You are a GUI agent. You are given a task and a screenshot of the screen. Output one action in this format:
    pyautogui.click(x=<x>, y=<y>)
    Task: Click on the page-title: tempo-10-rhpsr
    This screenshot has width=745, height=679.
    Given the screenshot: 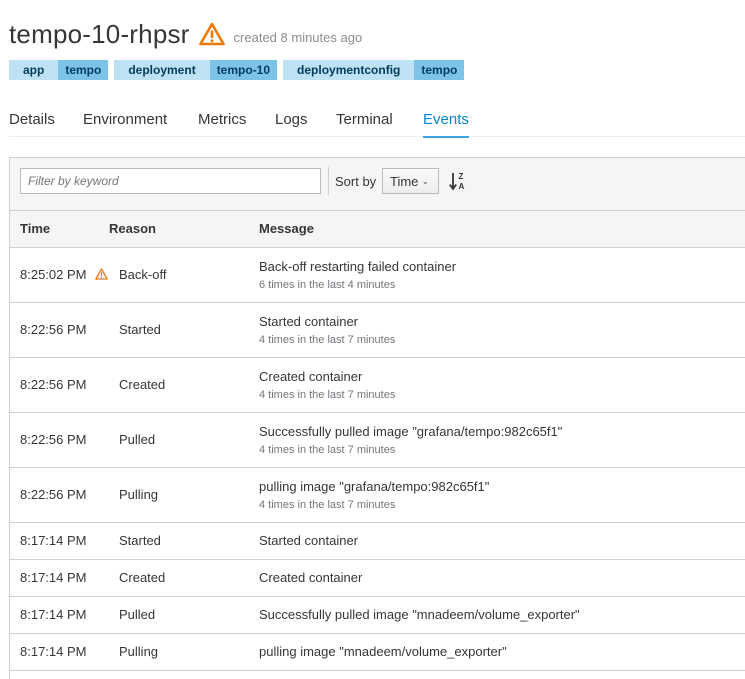 What is the action you would take?
    pyautogui.click(x=99, y=33)
    